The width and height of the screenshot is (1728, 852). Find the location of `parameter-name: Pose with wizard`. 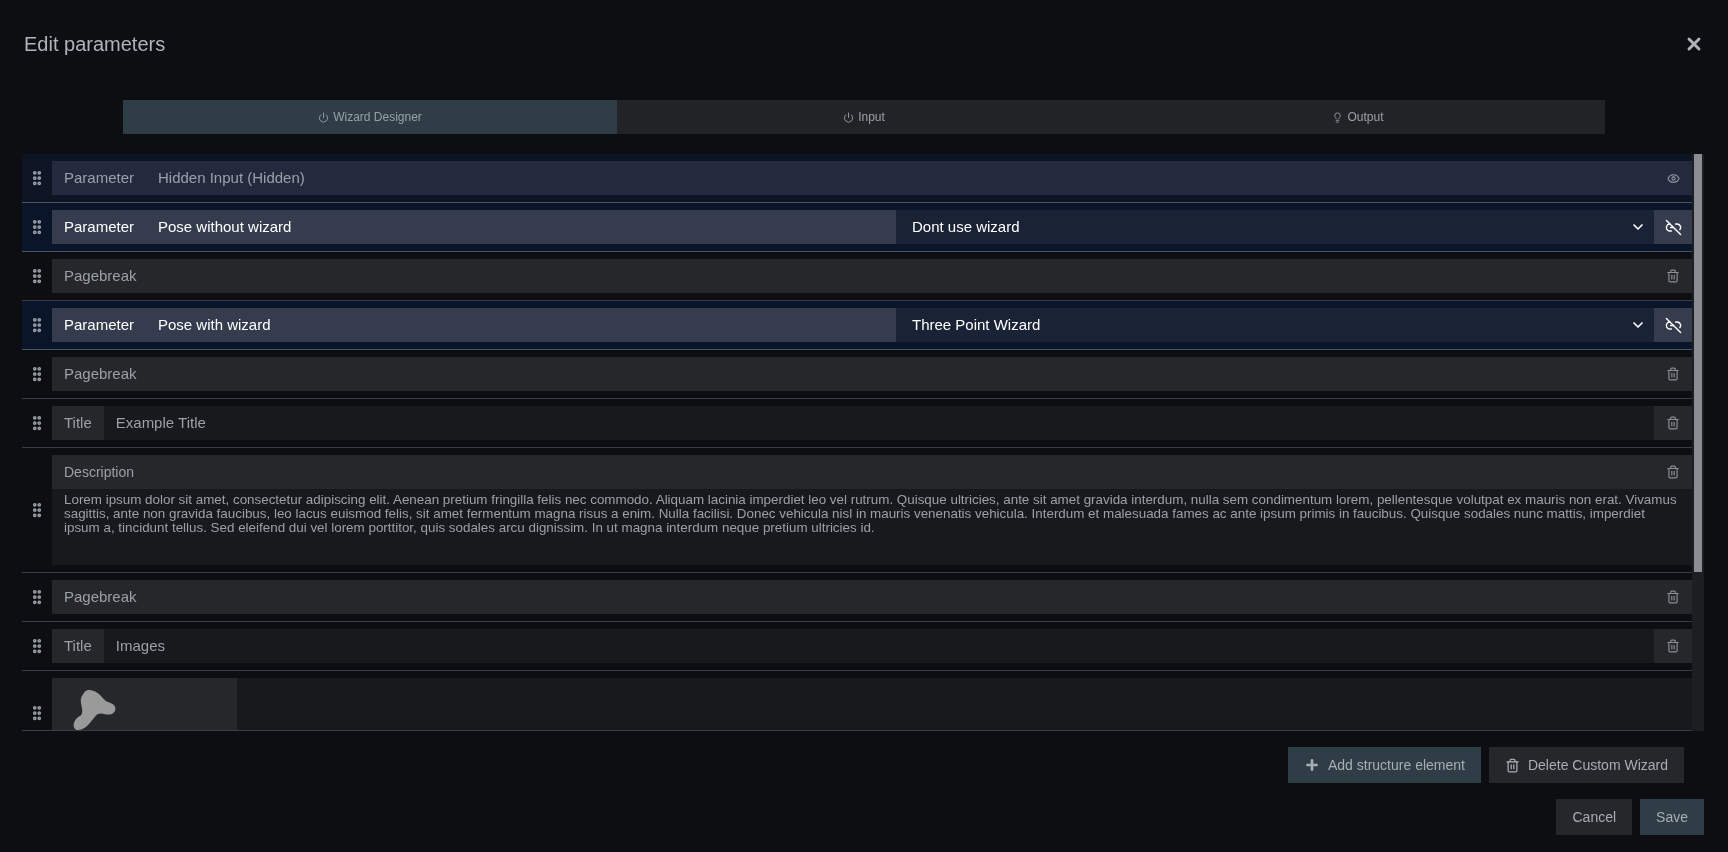

parameter-name: Pose with wizard is located at coordinates (521, 325).